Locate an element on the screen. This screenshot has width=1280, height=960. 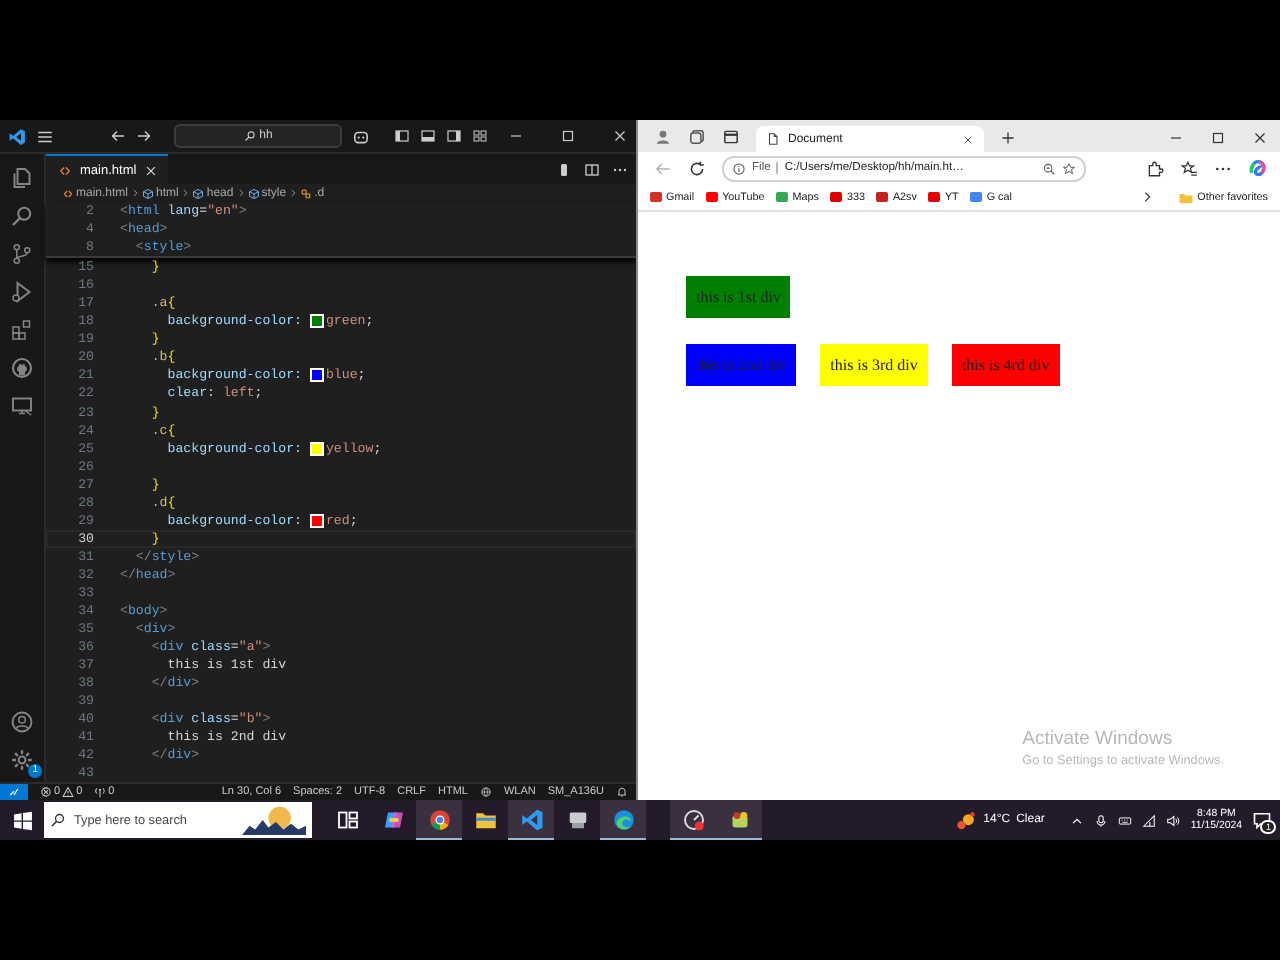
weather-icon is located at coordinates (966, 820).